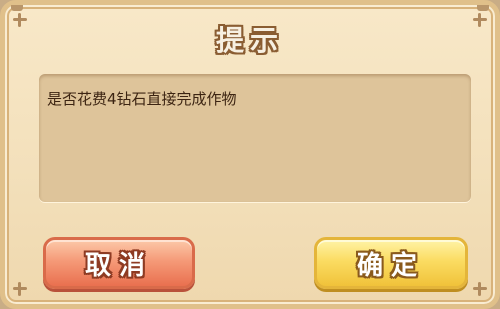 This screenshot has width=500, height=309. What do you see at coordinates (249, 40) in the screenshot?
I see `dialog-title: 提示` at bounding box center [249, 40].